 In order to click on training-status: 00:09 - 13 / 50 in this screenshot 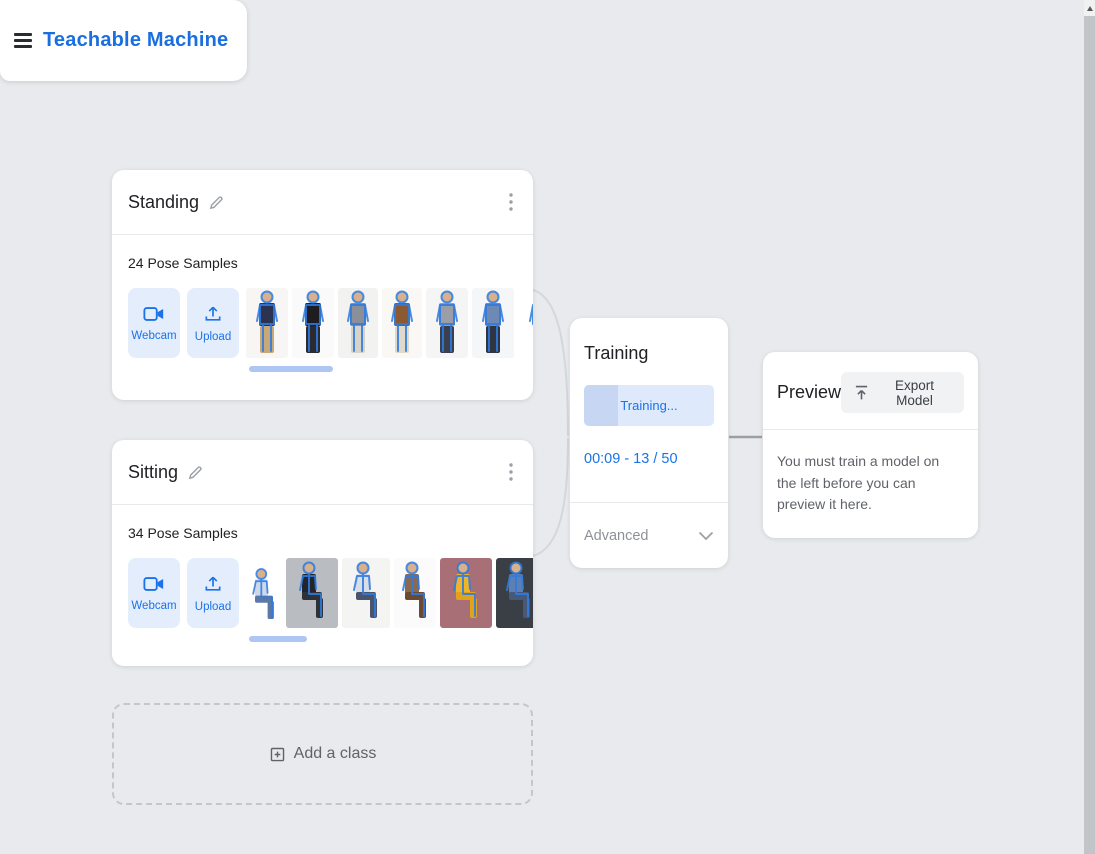, I will do `click(631, 459)`.